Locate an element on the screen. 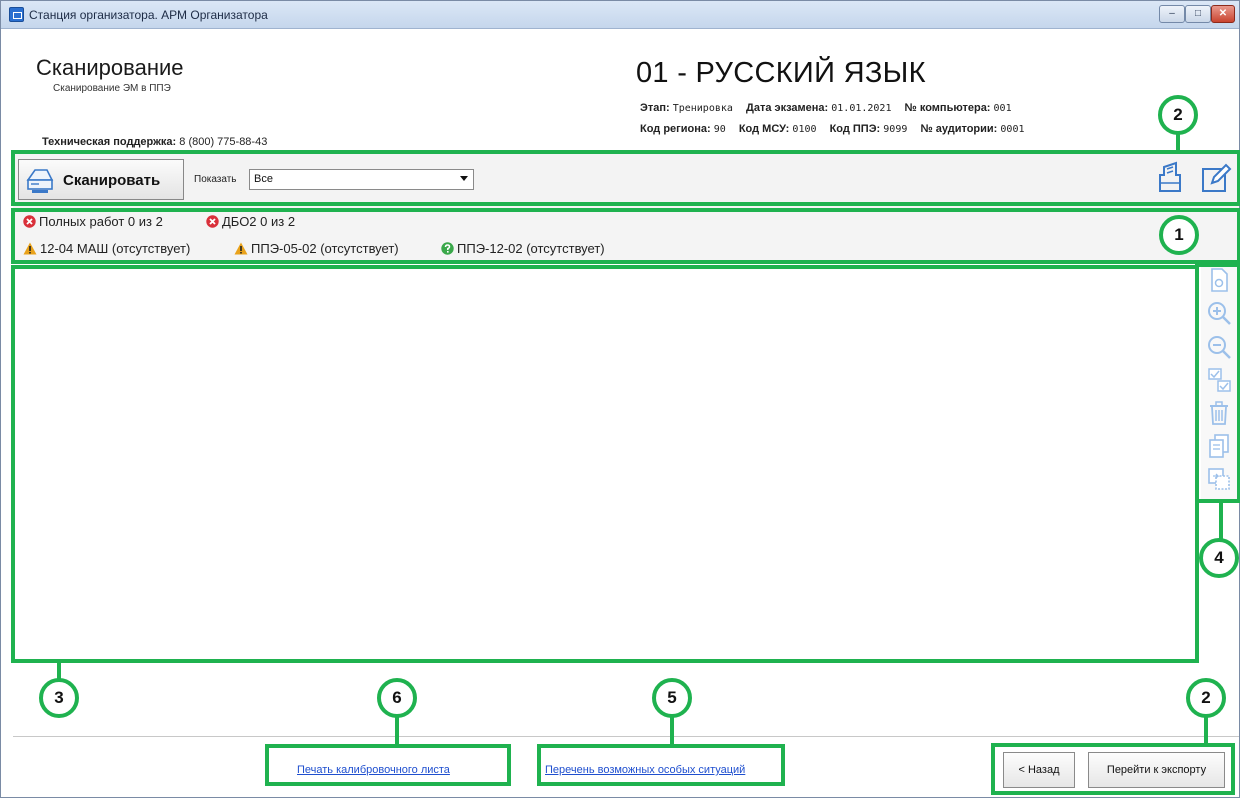 Image resolution: width=1240 pixels, height=798 pixels. ppe-label: Код ППЭ: is located at coordinates (855, 129).